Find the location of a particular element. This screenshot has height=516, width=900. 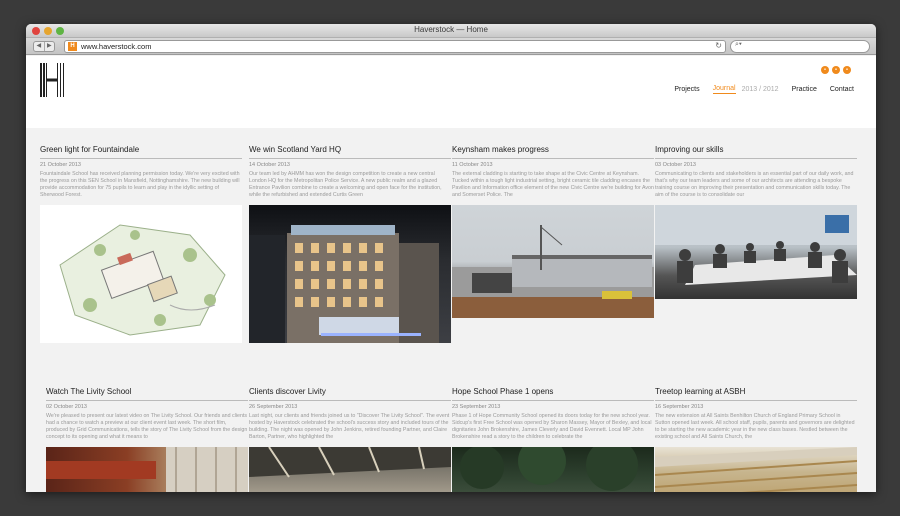

post-title: We win Scotland Yard HQ is located at coordinates (350, 151).